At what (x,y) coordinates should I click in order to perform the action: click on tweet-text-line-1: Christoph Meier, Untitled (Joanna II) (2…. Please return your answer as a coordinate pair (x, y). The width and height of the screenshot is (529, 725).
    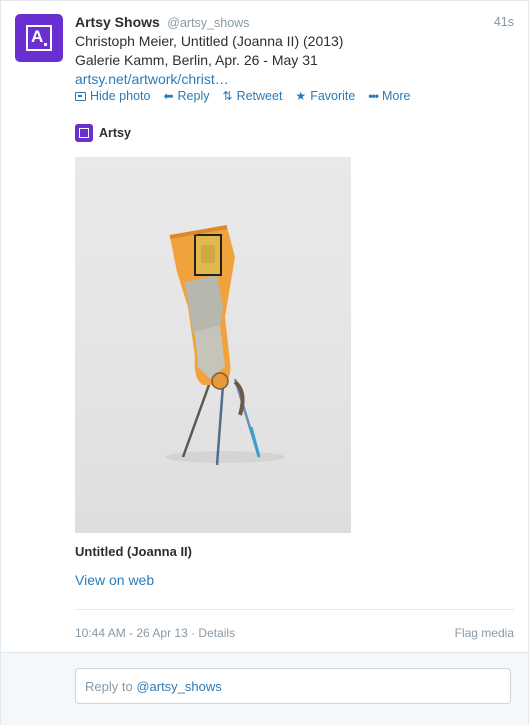
    Looking at the image, I should click on (209, 41).